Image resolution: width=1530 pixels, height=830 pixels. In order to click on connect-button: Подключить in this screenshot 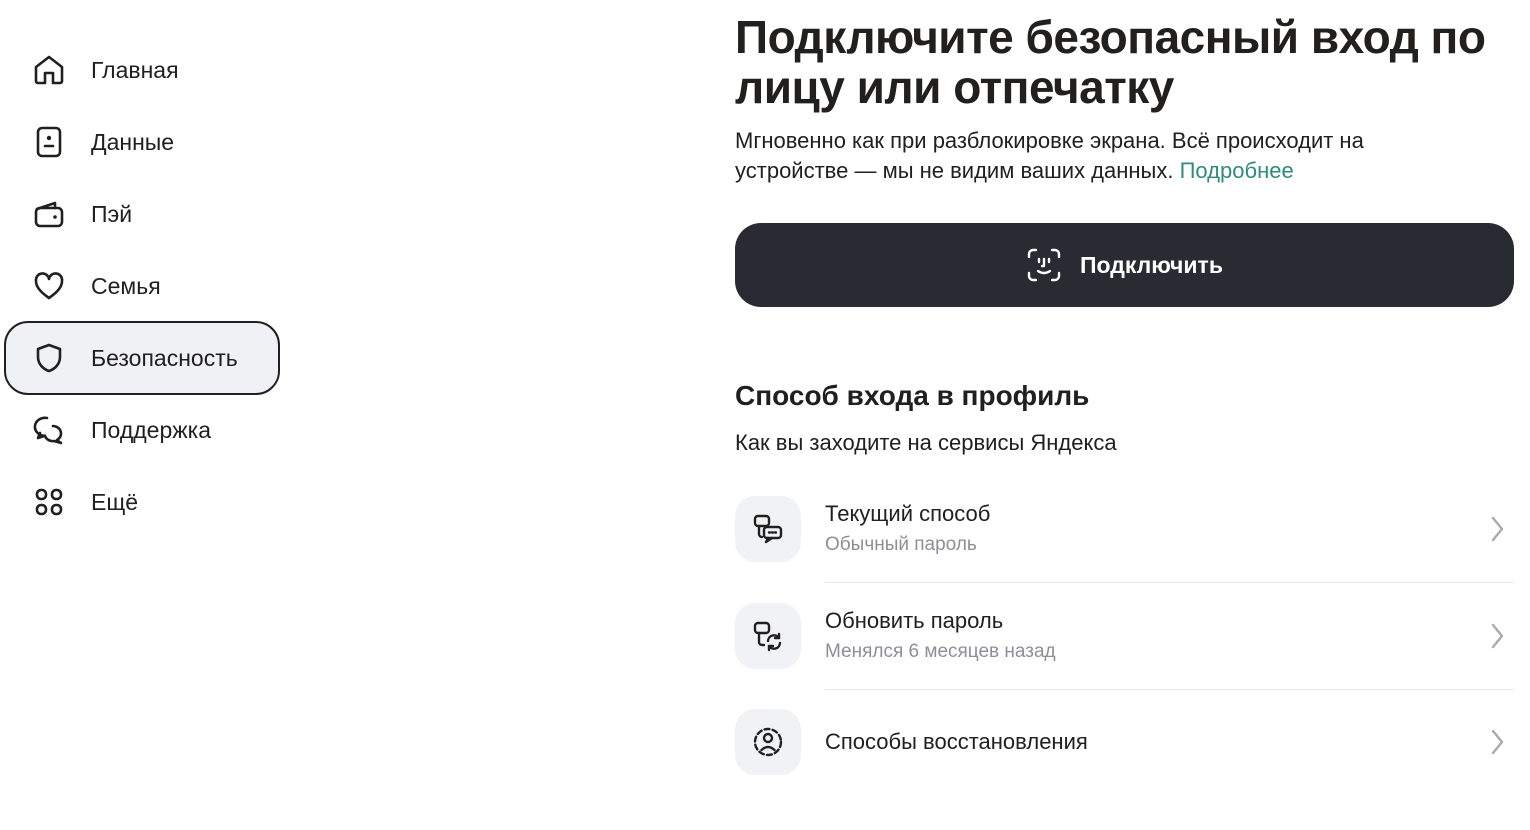, I will do `click(1124, 265)`.